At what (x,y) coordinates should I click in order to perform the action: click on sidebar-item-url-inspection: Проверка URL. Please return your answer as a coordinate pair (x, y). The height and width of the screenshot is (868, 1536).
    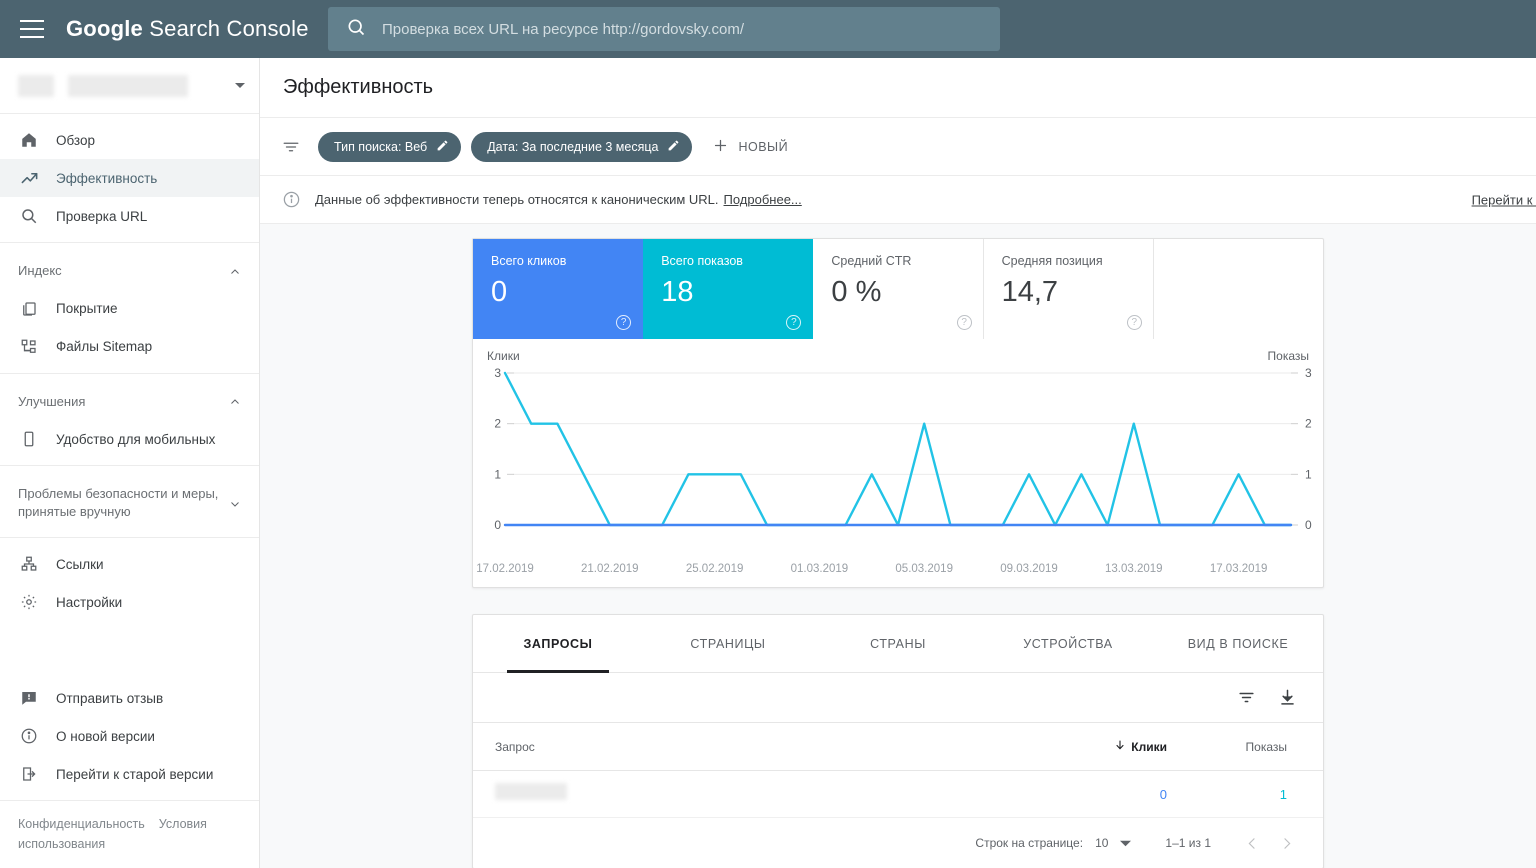
    Looking at the image, I should click on (129, 216).